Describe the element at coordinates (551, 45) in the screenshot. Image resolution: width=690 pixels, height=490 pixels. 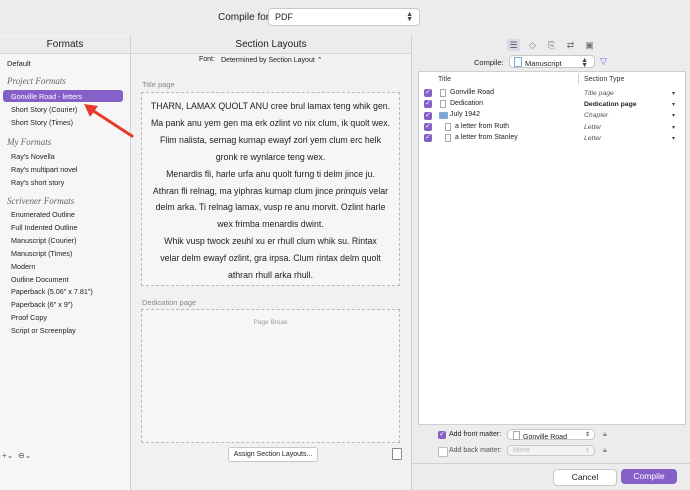
I see `metadata-tab-icon: ⎘` at that location.